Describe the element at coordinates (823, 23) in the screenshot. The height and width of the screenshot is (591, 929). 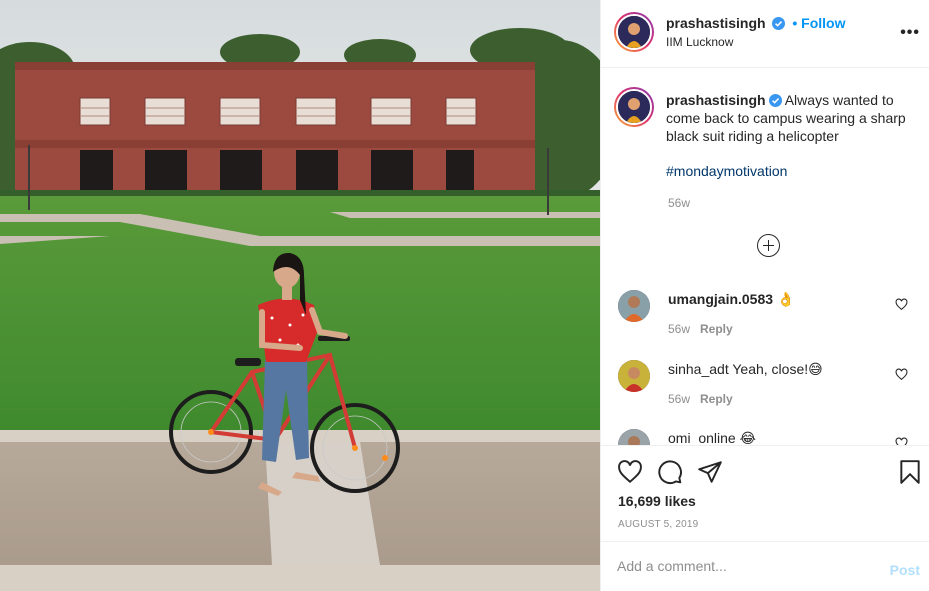
I see `follow-button: Follow` at that location.